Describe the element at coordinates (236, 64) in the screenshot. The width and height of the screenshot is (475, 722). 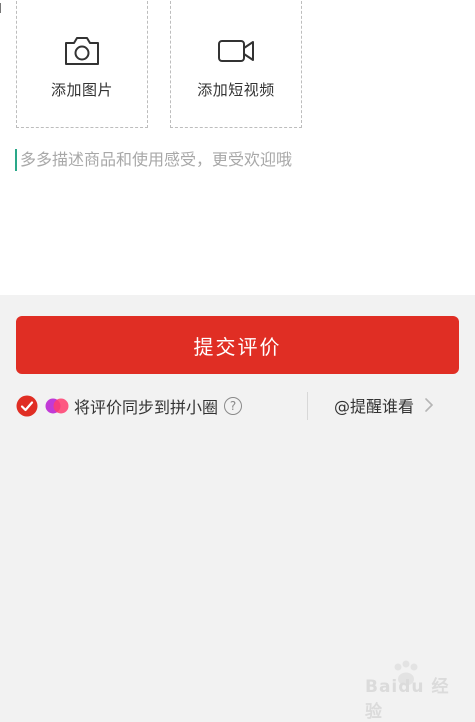
I see `add-video-button: 添加短视频` at that location.